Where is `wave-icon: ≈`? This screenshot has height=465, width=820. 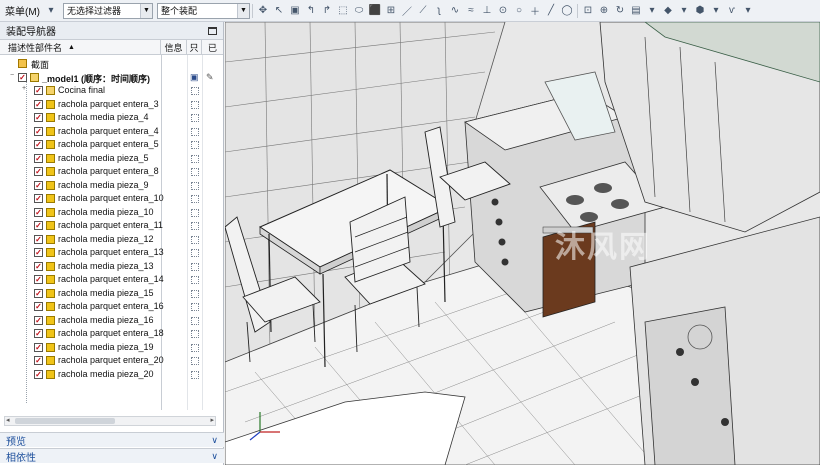 wave-icon: ≈ is located at coordinates (471, 11).